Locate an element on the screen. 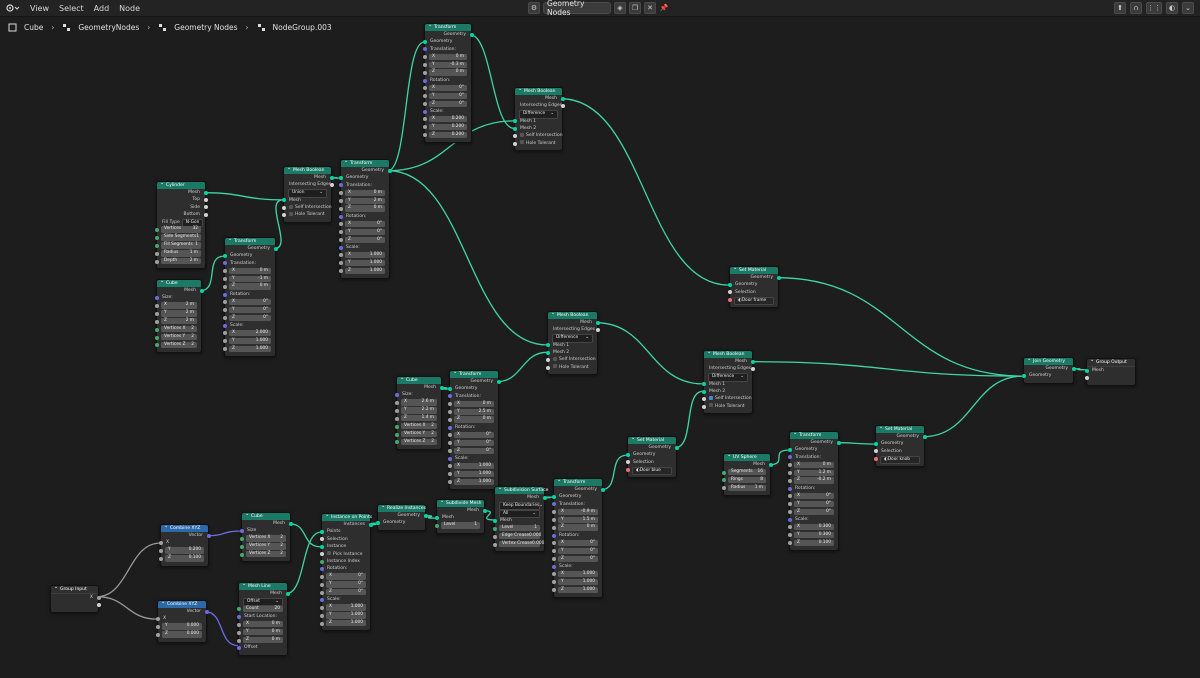  value-field: X -0.9 m is located at coordinates (578, 512).